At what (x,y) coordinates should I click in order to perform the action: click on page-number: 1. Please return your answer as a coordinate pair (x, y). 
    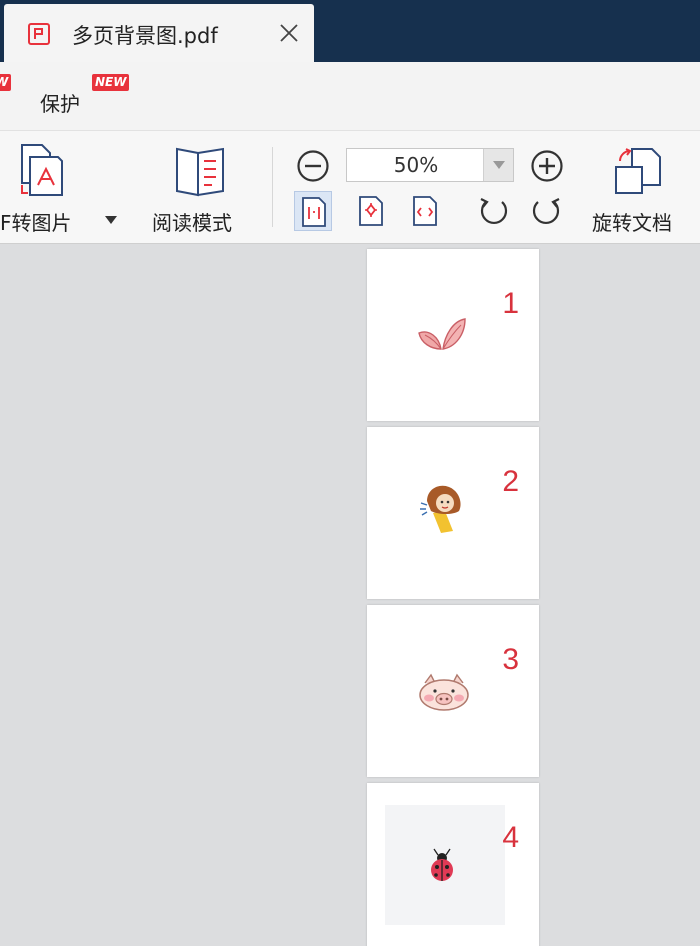
    Looking at the image, I should click on (510, 303).